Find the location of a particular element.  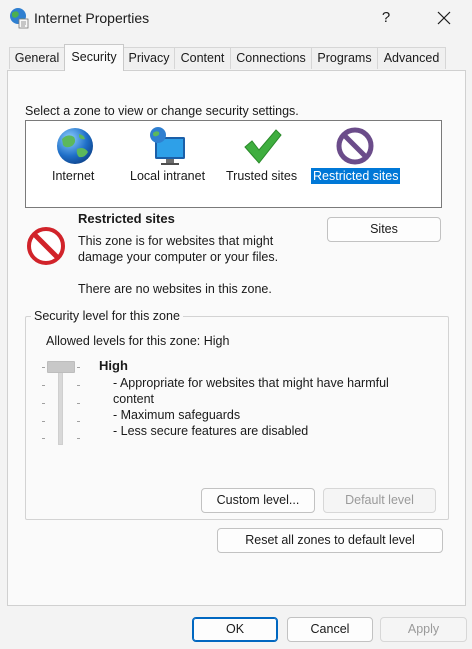

tab-general: General is located at coordinates (37, 58).